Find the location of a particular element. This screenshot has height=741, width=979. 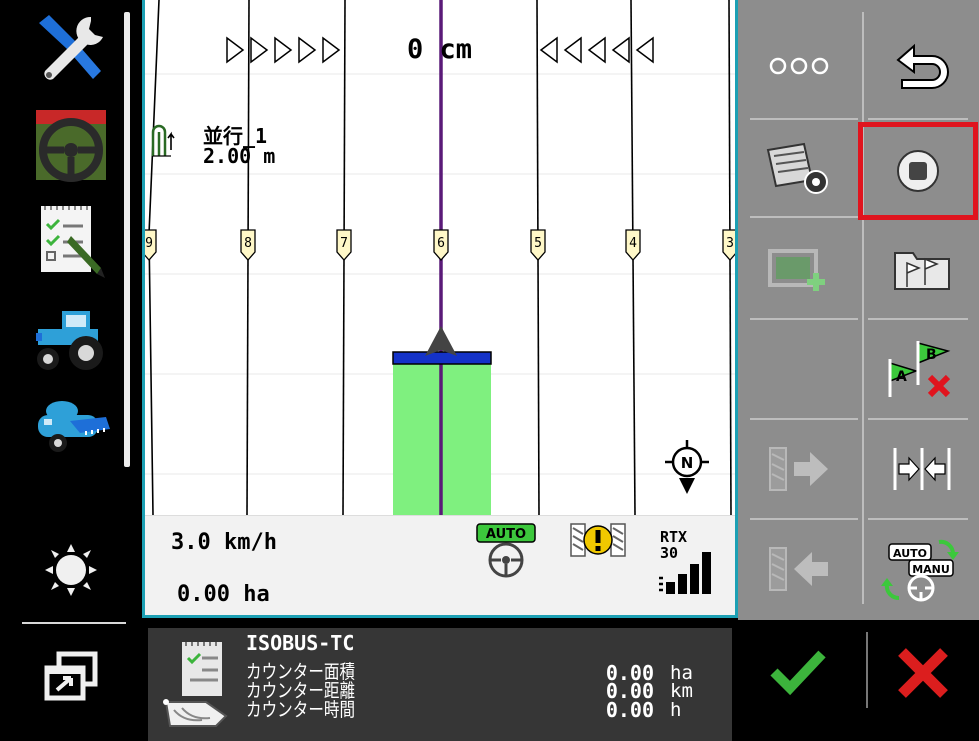

shift-left-icon is located at coordinates (798, 569).